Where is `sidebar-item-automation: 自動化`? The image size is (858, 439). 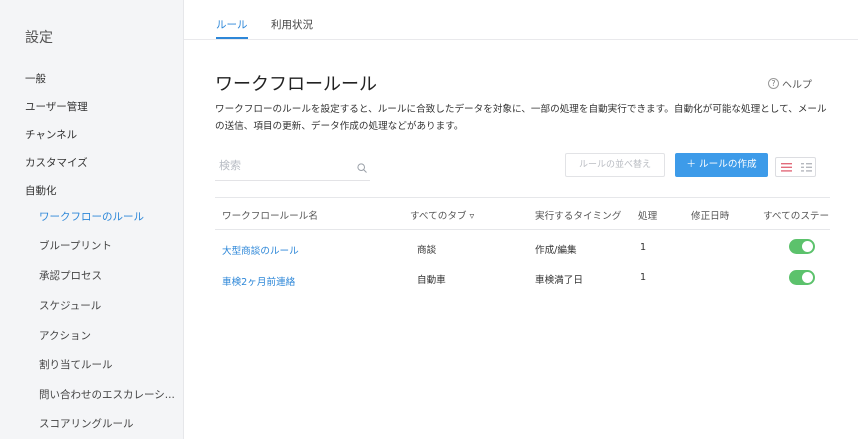 sidebar-item-automation: 自動化 is located at coordinates (41, 190).